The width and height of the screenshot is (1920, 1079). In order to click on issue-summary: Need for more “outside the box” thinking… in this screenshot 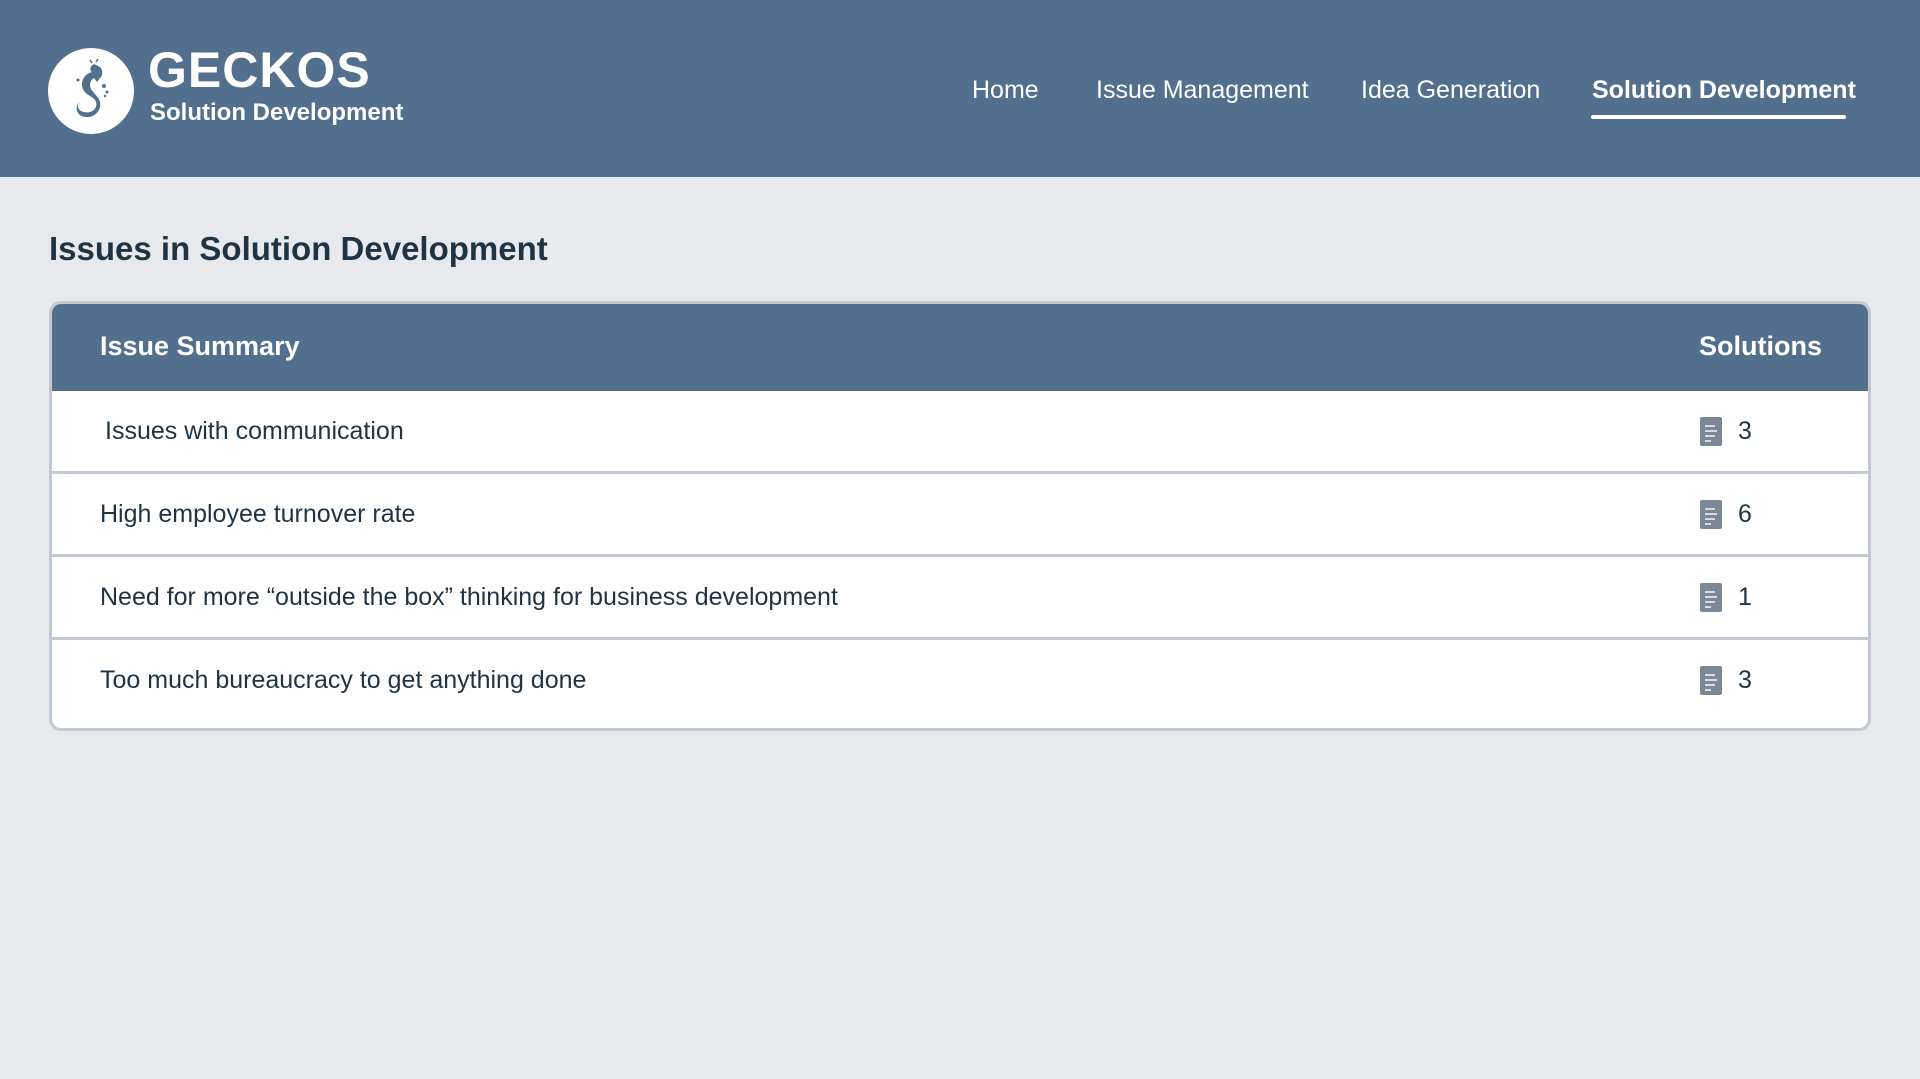, I will do `click(469, 597)`.